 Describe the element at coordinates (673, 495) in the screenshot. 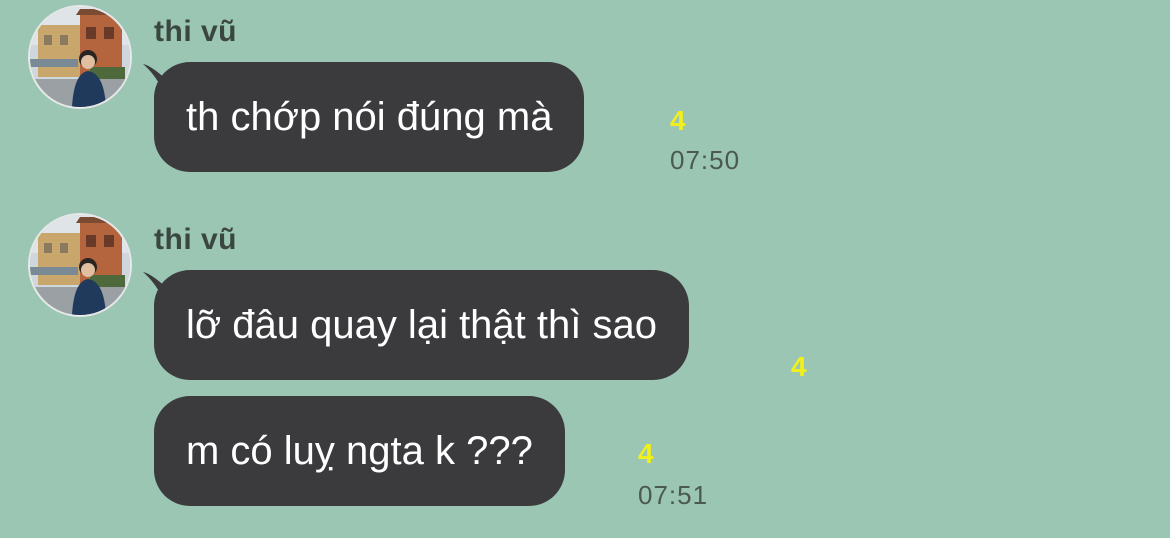

I see `message-time: 07:51` at that location.